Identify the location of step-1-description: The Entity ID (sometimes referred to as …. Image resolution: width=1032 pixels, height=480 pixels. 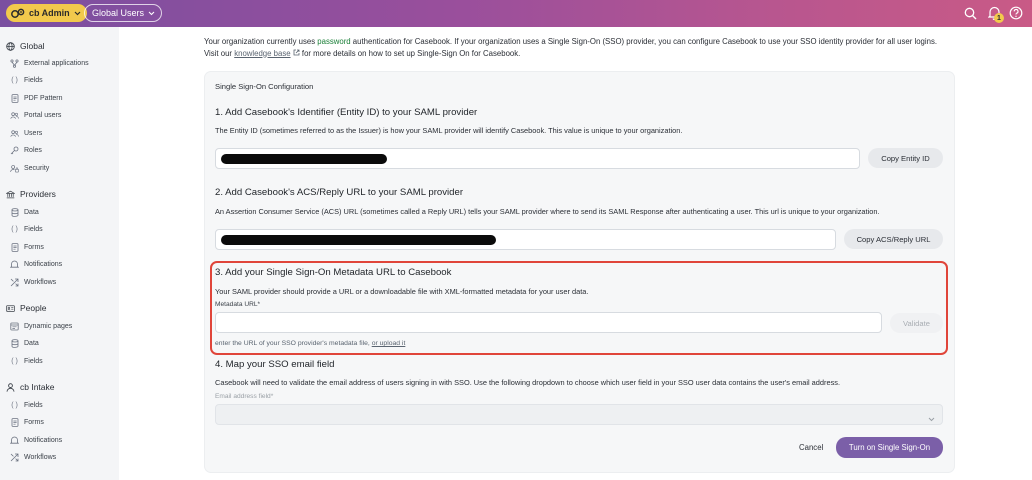
(449, 130).